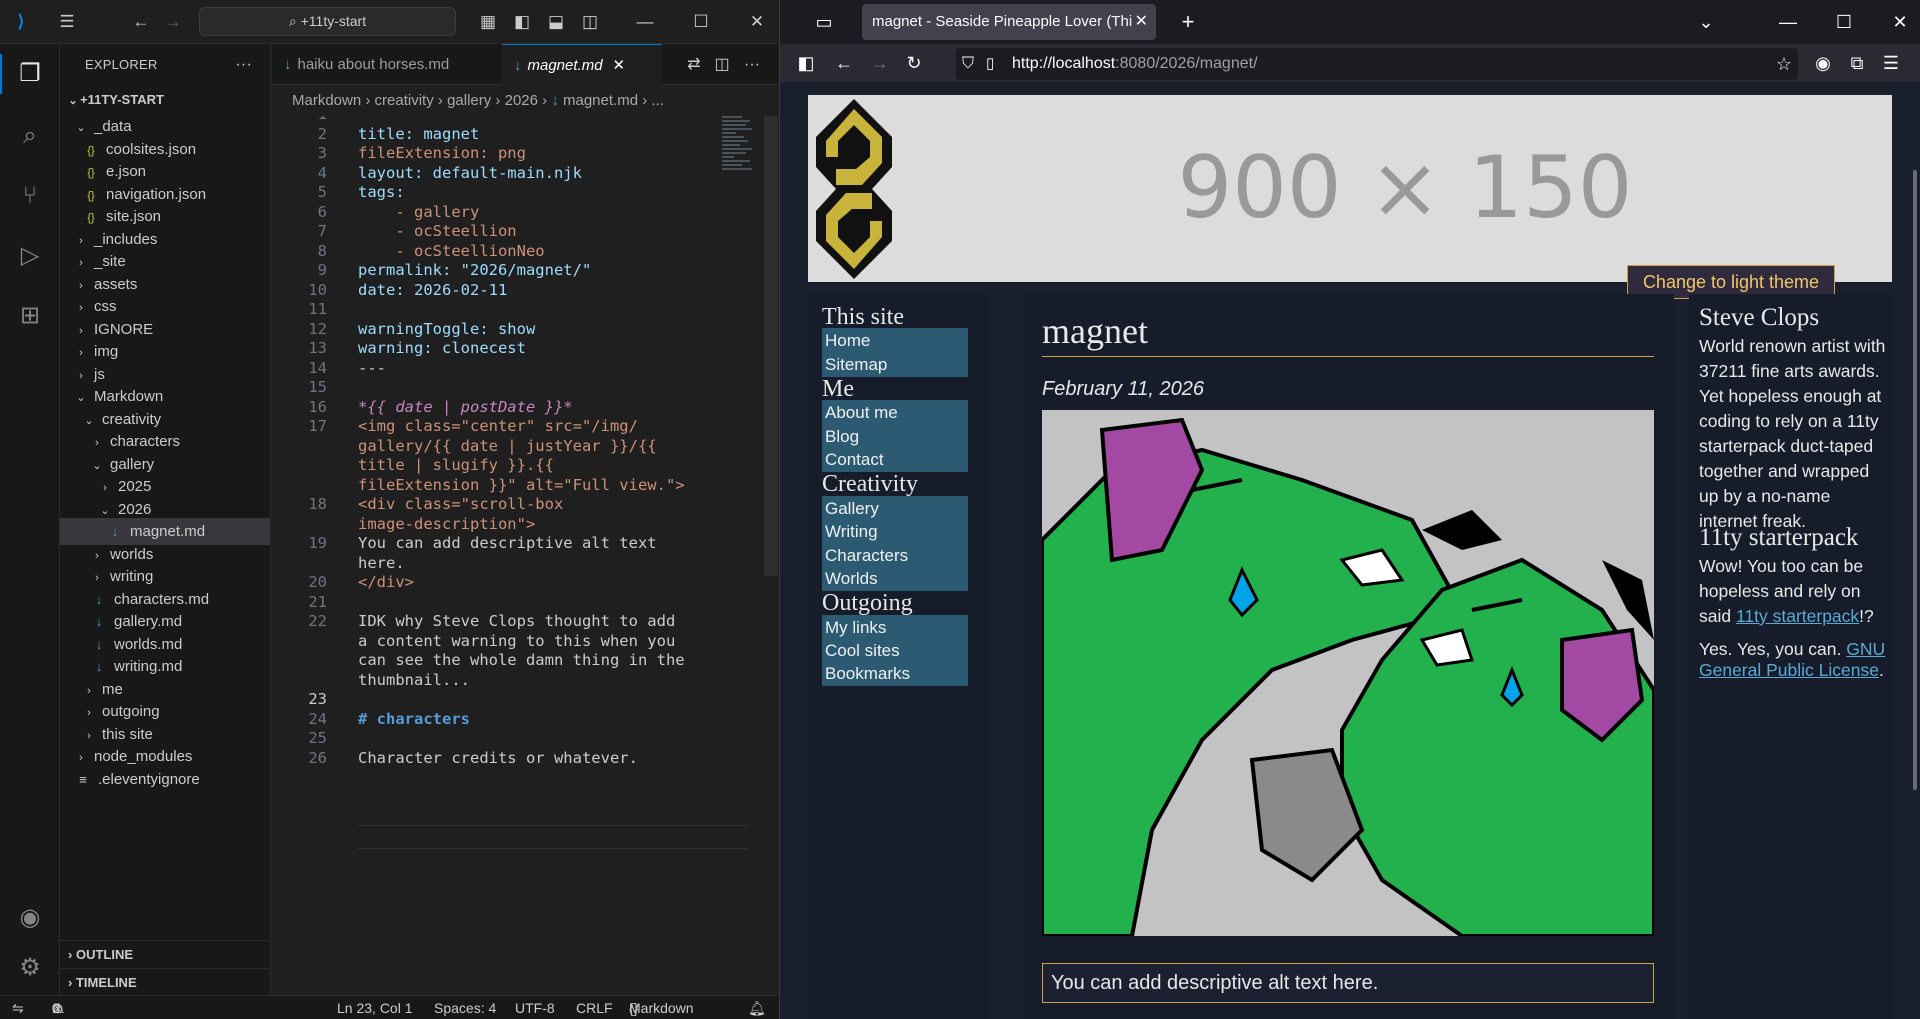 The height and width of the screenshot is (1019, 1920). What do you see at coordinates (914, 63) in the screenshot?
I see `reload-icon: ↻` at bounding box center [914, 63].